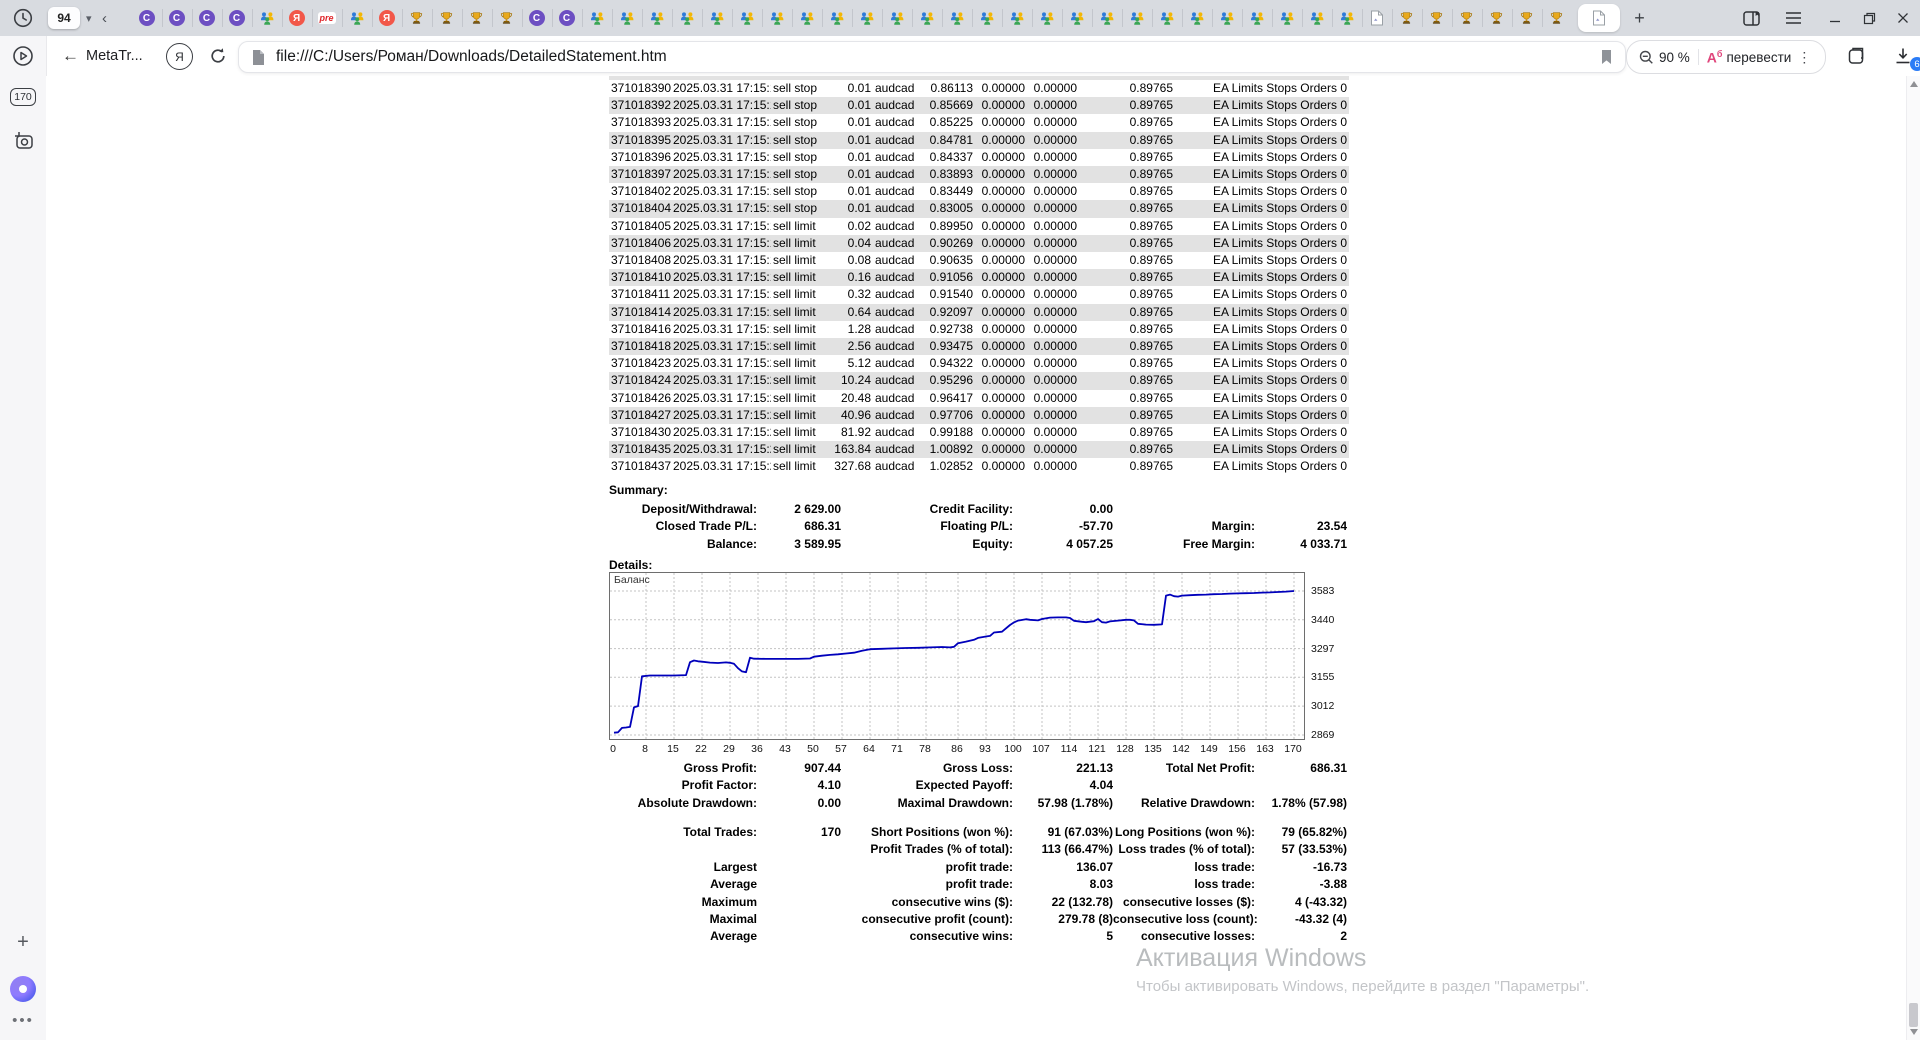  I want to click on x-tick-label: 156, so click(1237, 749).